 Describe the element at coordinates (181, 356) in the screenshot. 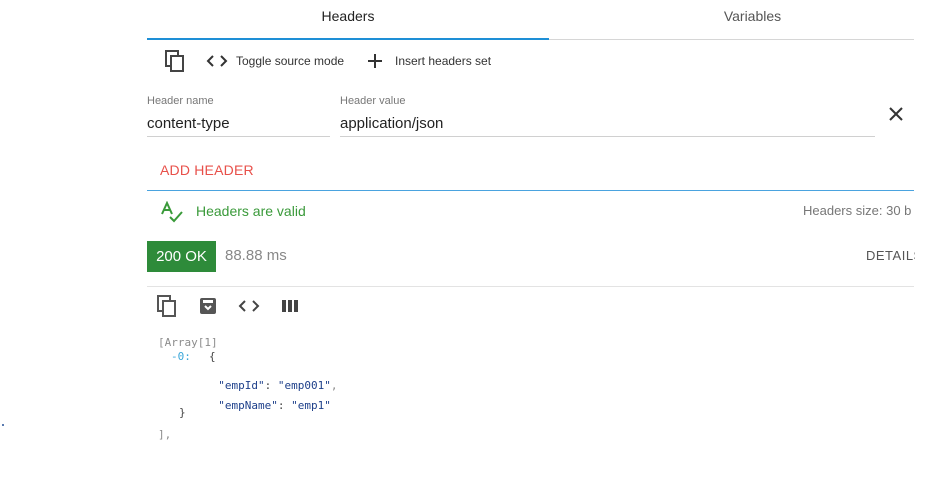

I see `json-index-label: -0:` at that location.